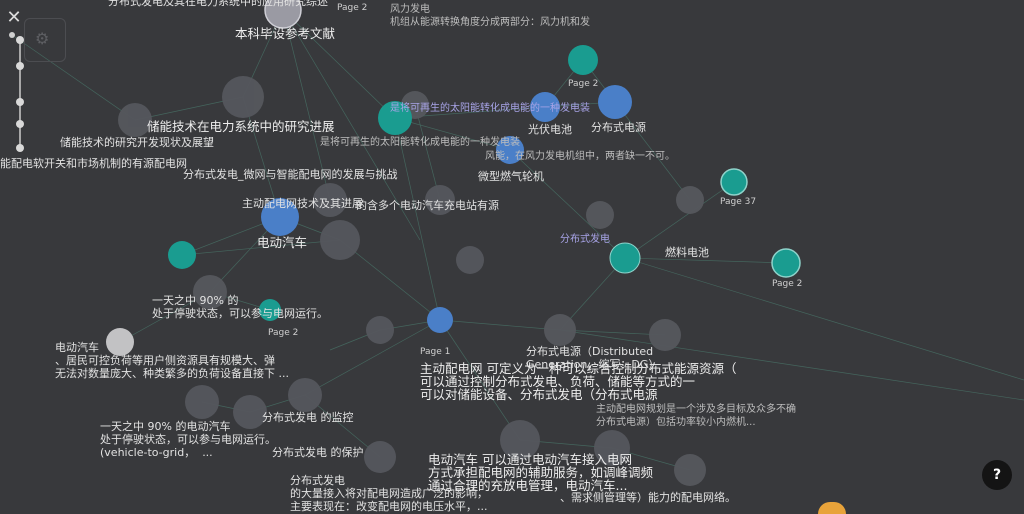 The image size is (1024, 514). What do you see at coordinates (648, 497) in the screenshot?
I see `node-label: 、需求侧管理等）能力的配电网络。` at bounding box center [648, 497].